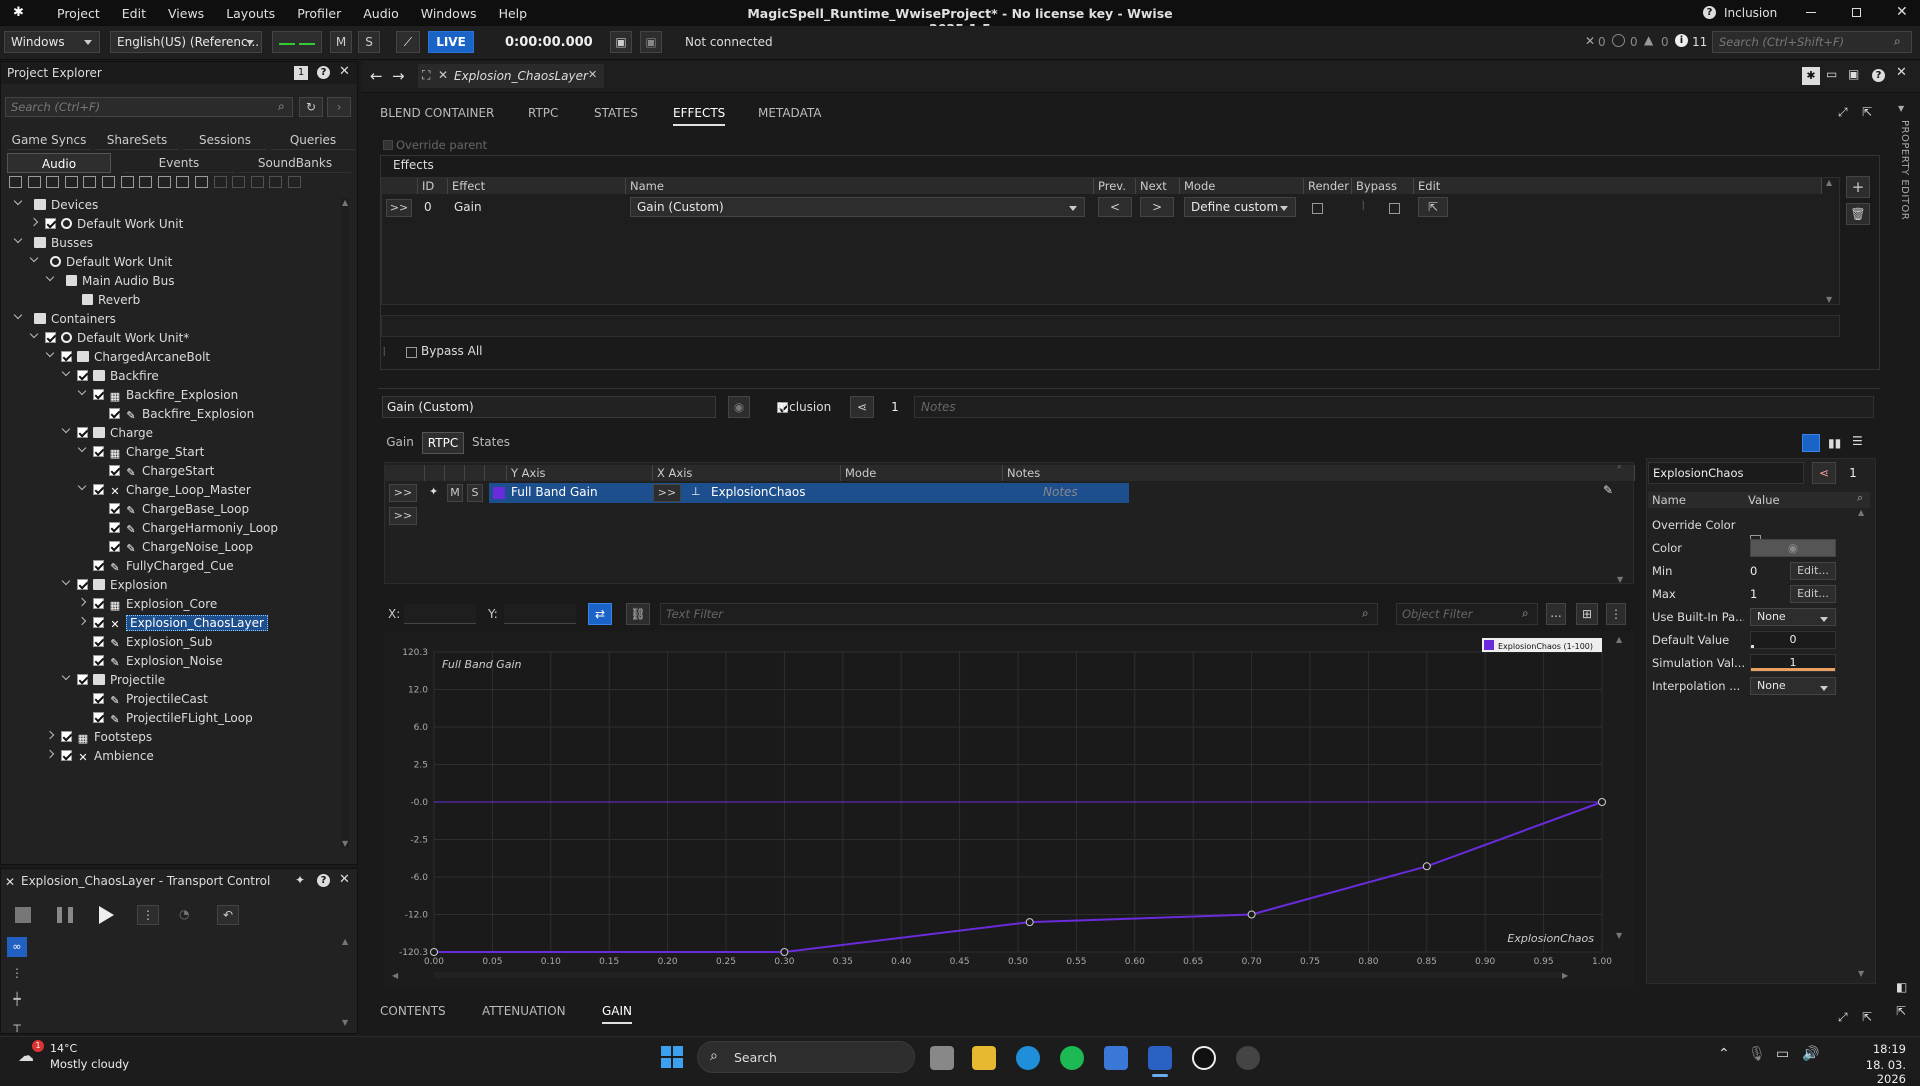  Describe the element at coordinates (984, 1058) in the screenshot. I see `file-explorer-icon` at that location.